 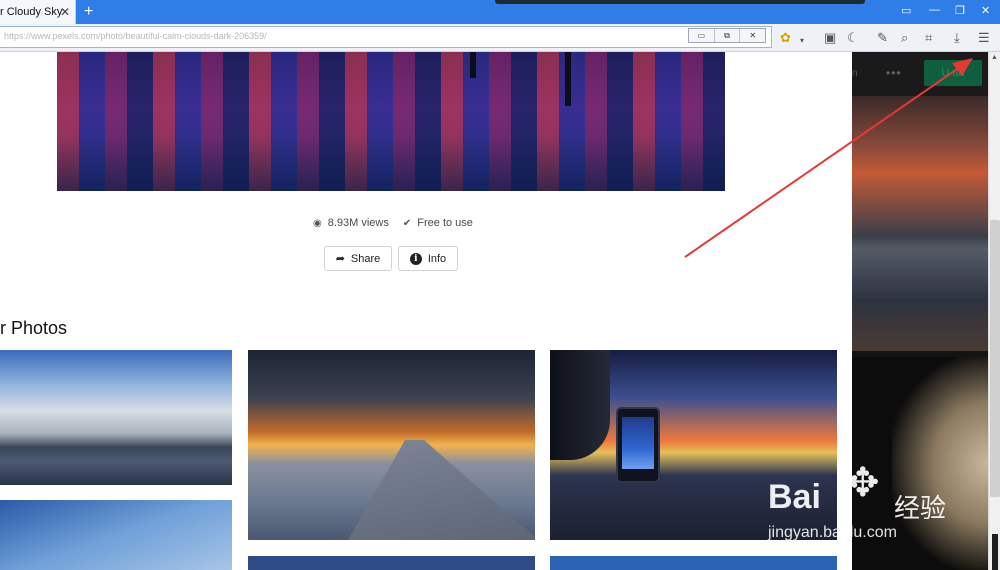 What do you see at coordinates (863, 483) in the screenshot?
I see `paw-icon: ✥` at bounding box center [863, 483].